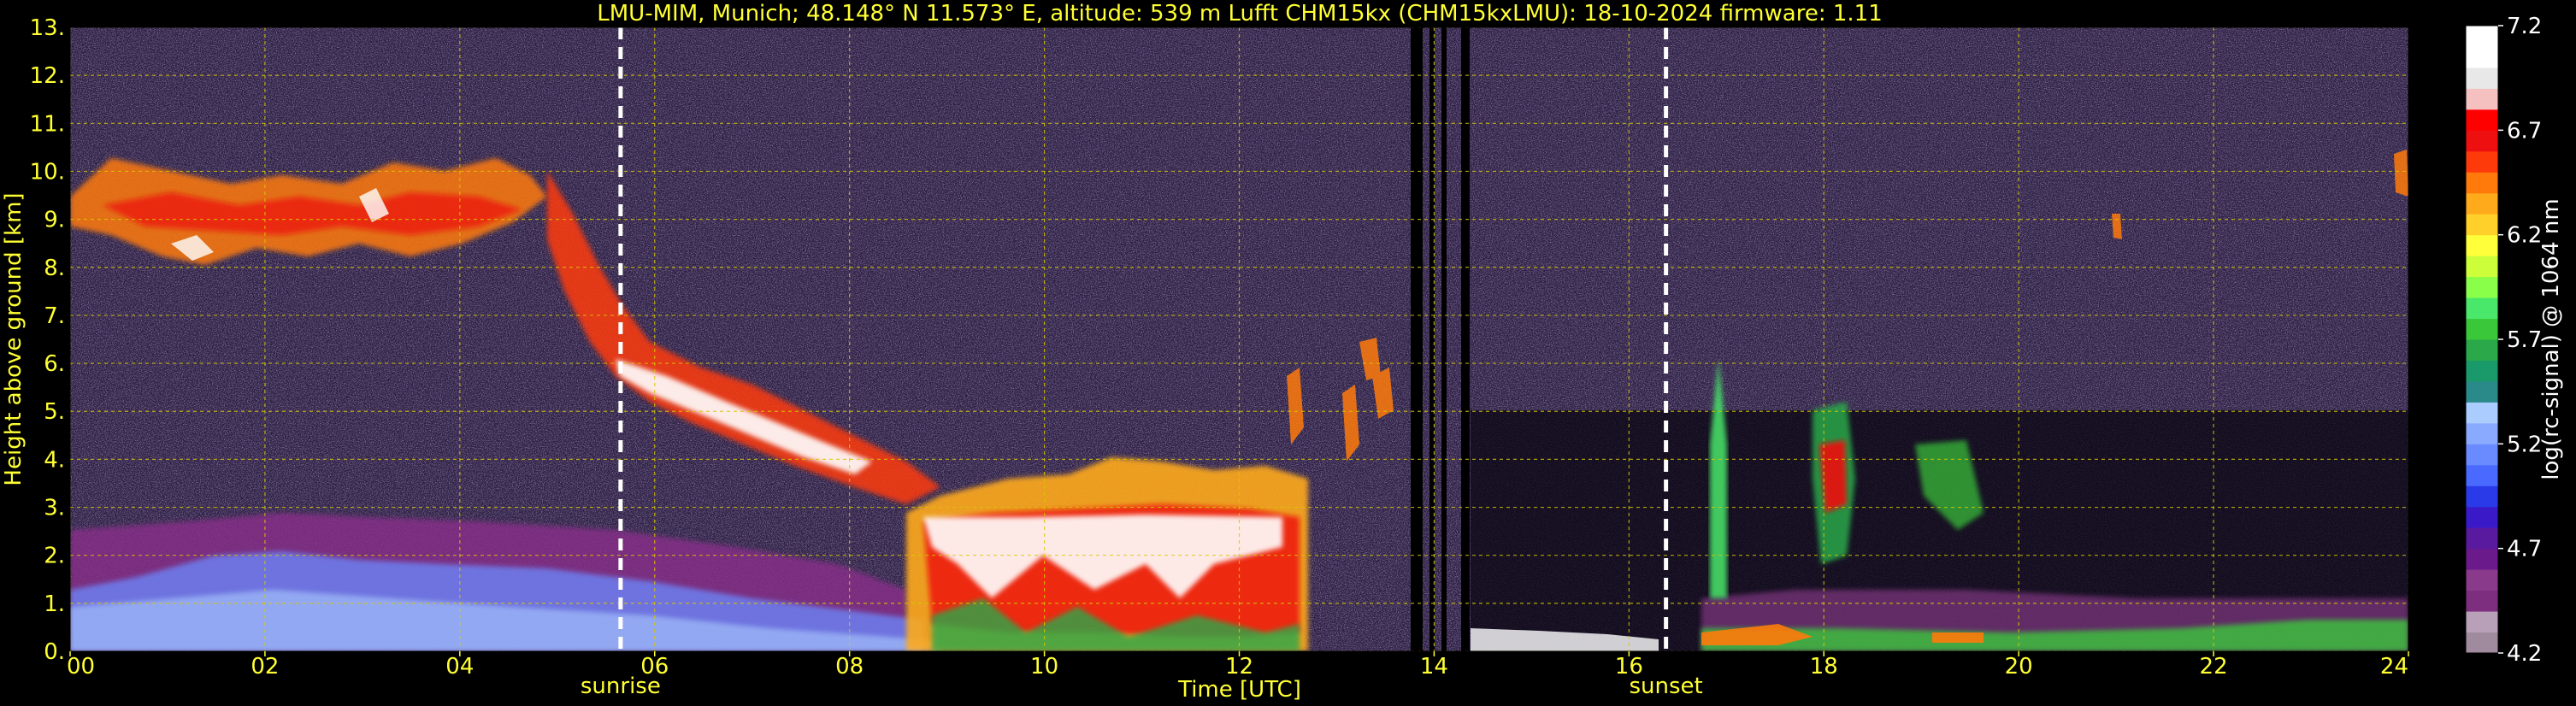  What do you see at coordinates (2394, 667) in the screenshot?
I see `x-tick-label: 24` at bounding box center [2394, 667].